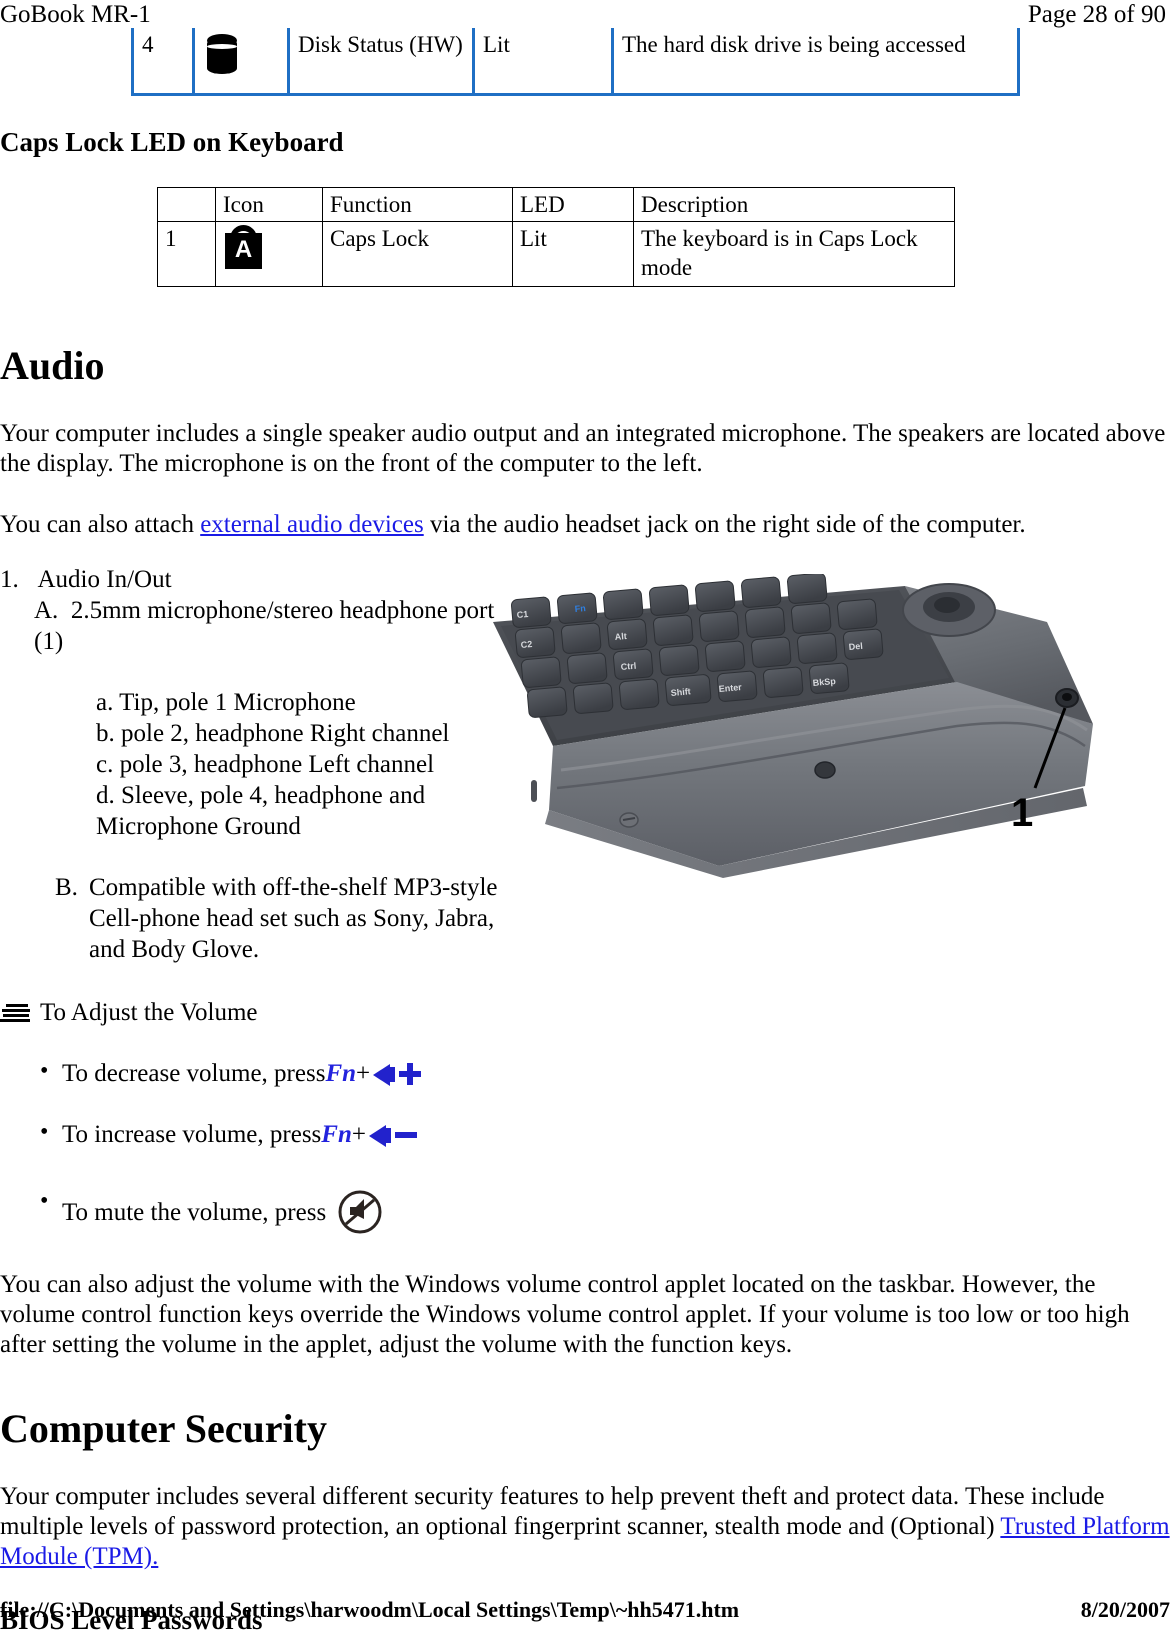 The height and width of the screenshot is (1645, 1170). What do you see at coordinates (273, 733) in the screenshot?
I see `list-item: b. pole 2, headphone Right channel` at bounding box center [273, 733].